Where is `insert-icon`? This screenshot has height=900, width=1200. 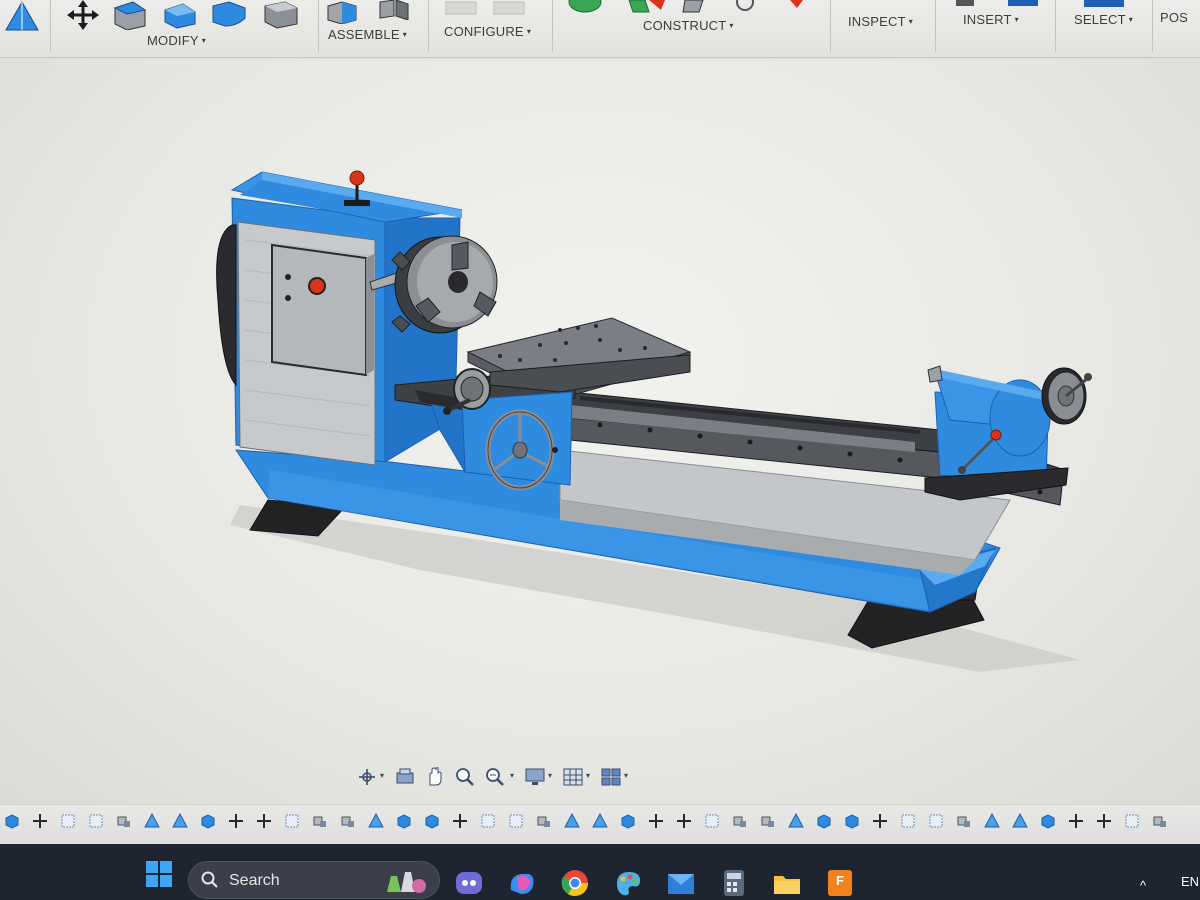
insert-icon is located at coordinates (1001, 4).